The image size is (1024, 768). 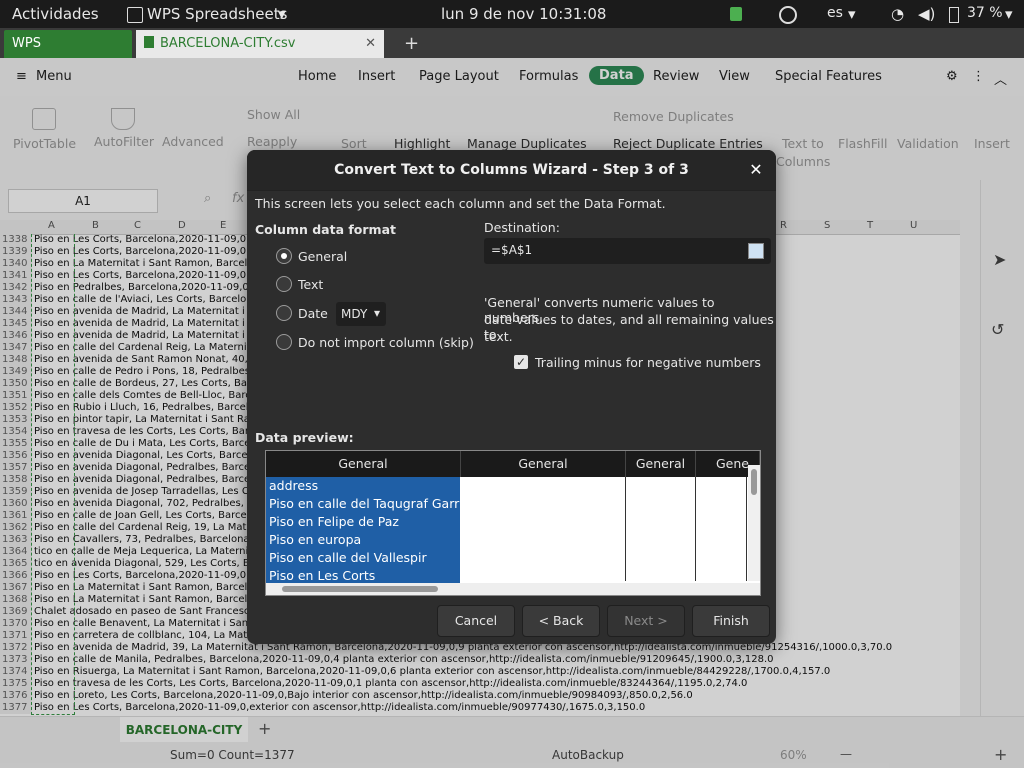 I want to click on destination-label: Destination:, so click(x=522, y=227).